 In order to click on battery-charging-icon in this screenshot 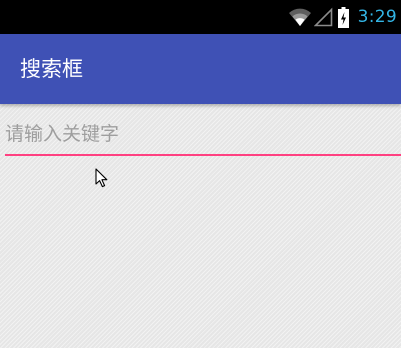, I will do `click(343, 17)`.